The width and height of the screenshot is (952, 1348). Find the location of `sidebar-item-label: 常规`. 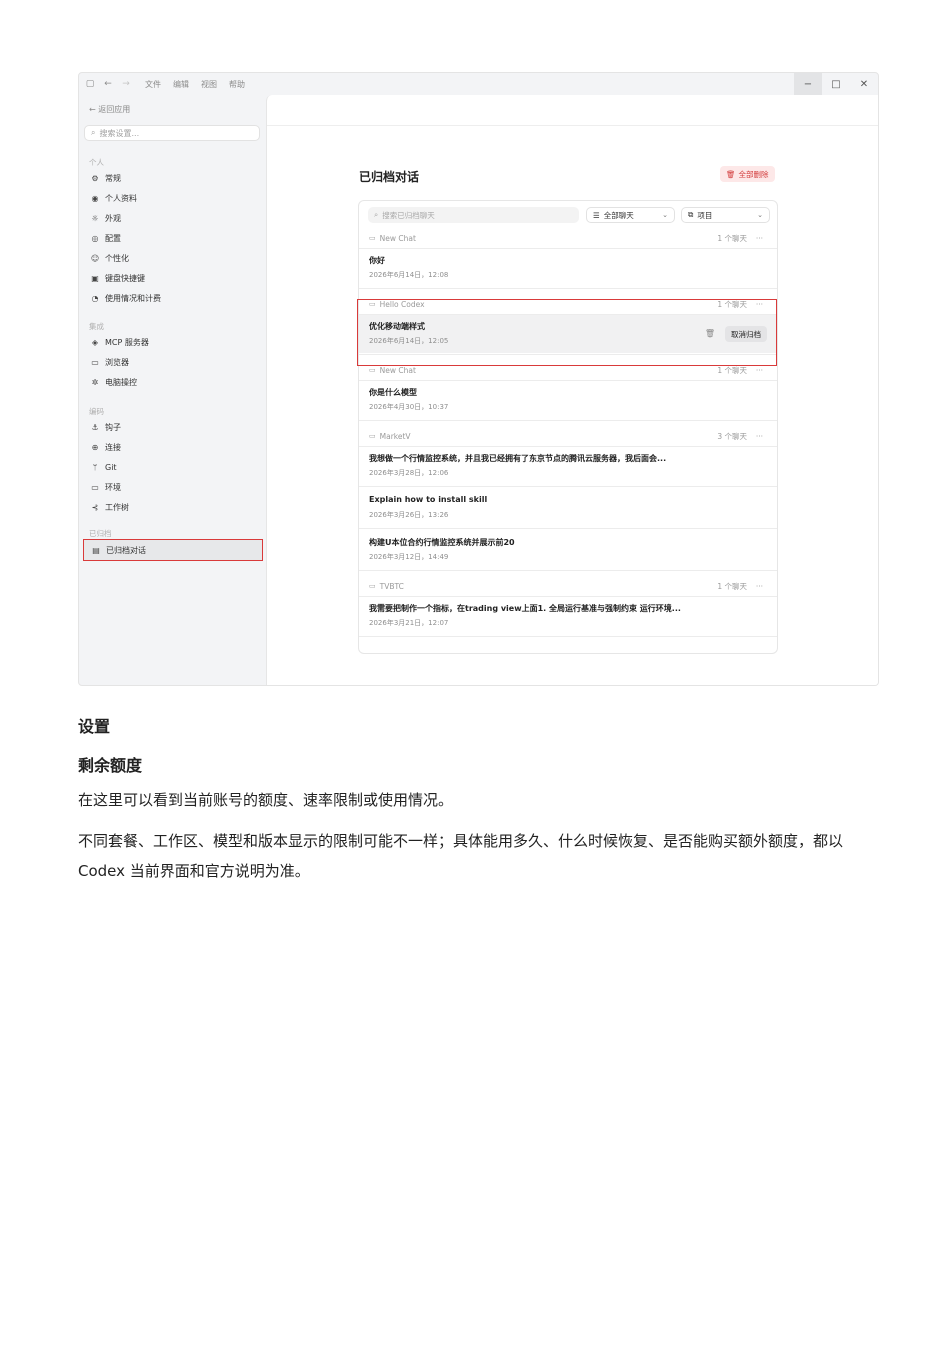

sidebar-item-label: 常规 is located at coordinates (113, 178).